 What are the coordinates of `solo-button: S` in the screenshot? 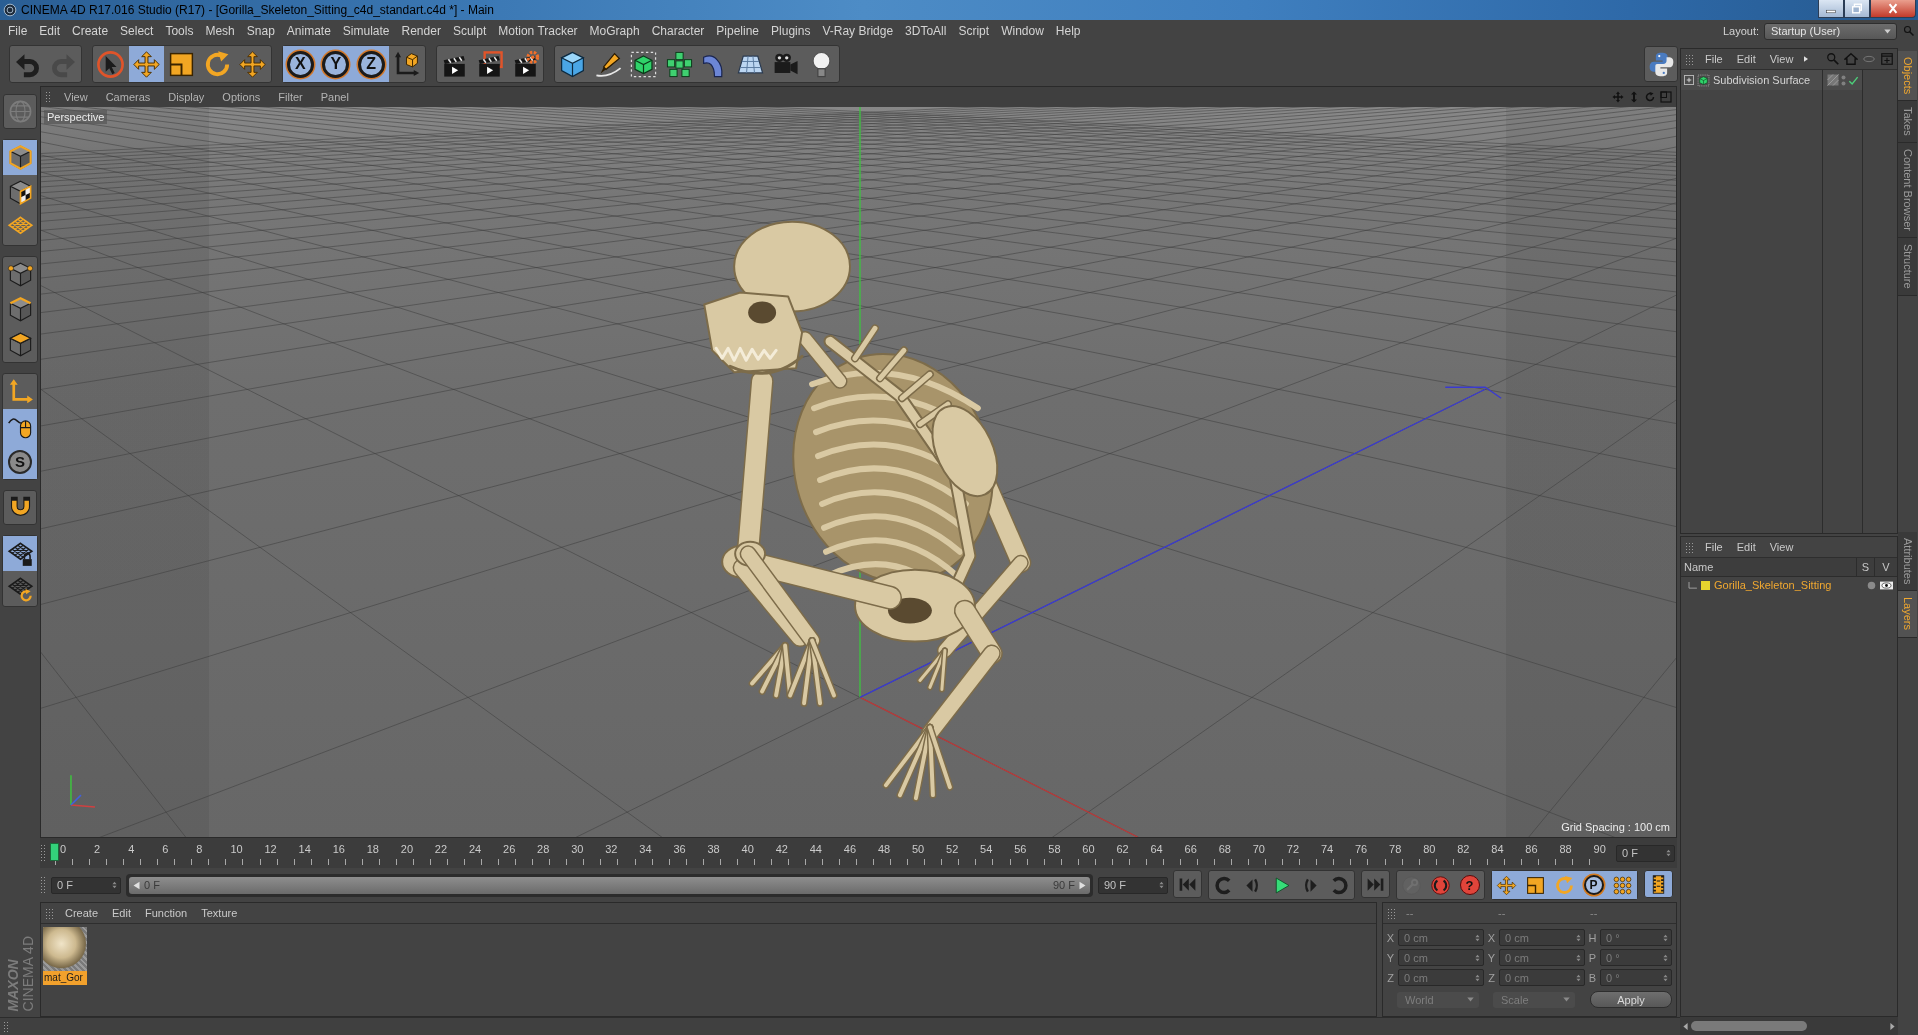 It's located at (20, 461).